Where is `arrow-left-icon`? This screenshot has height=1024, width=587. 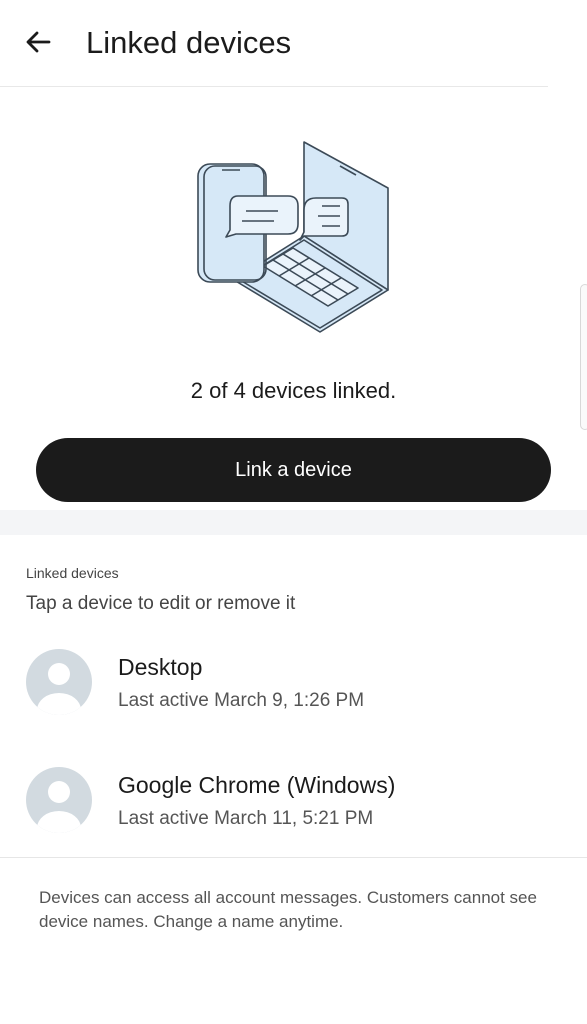
arrow-left-icon is located at coordinates (38, 42).